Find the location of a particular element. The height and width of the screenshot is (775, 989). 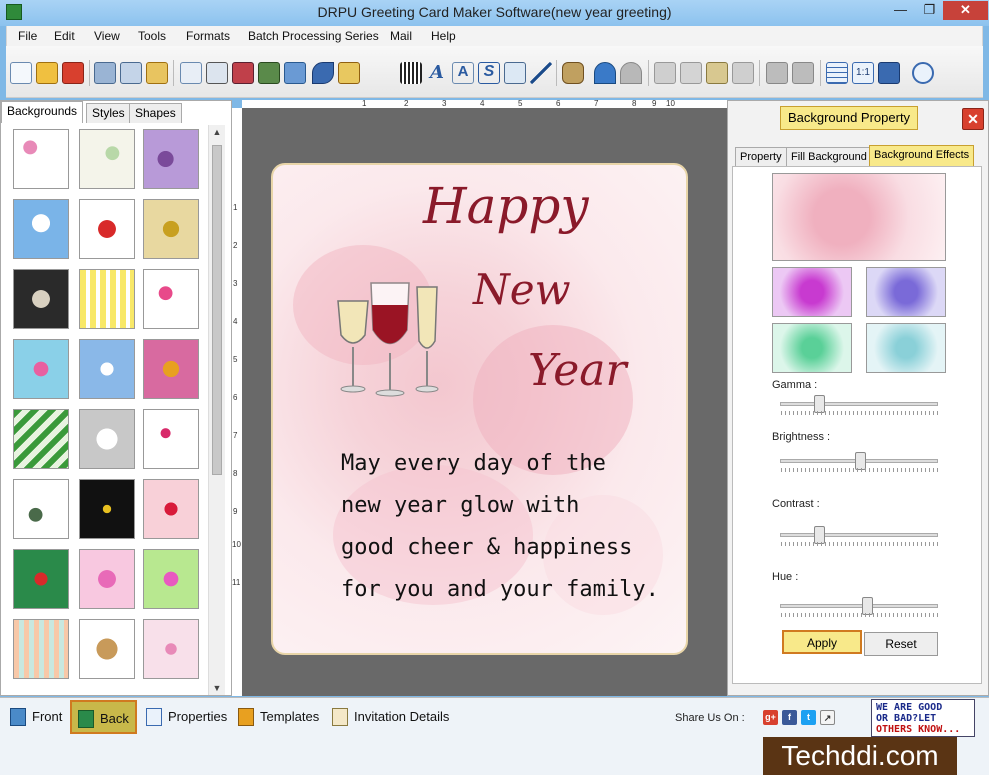

scroll-up-icon: ▲ is located at coordinates (217, 132).